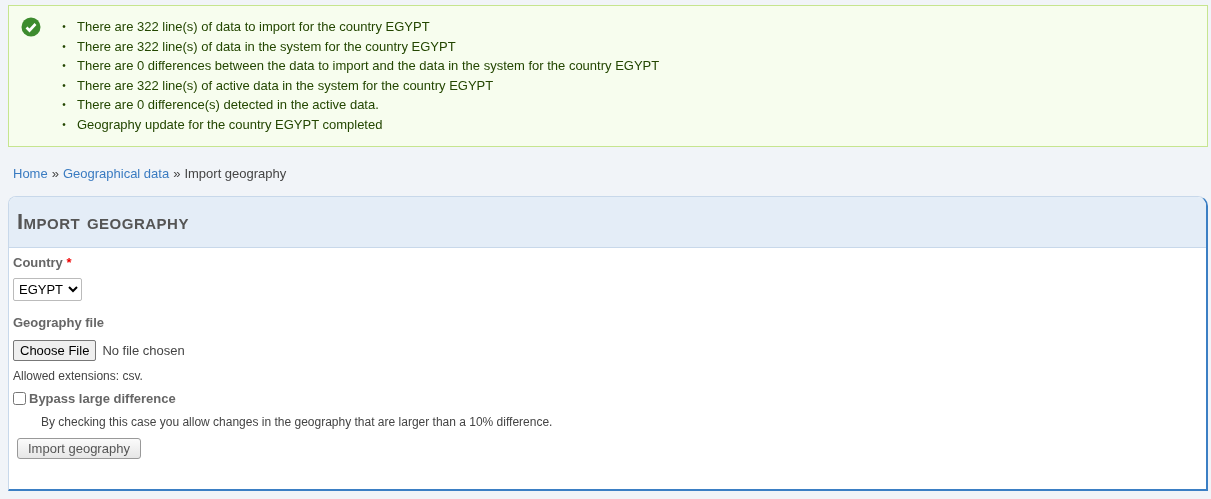 This screenshot has height=499, width=1211. Describe the element at coordinates (253, 27) in the screenshot. I see `message-item: There are 322 line(s) of data to import for the country EGYPT` at that location.